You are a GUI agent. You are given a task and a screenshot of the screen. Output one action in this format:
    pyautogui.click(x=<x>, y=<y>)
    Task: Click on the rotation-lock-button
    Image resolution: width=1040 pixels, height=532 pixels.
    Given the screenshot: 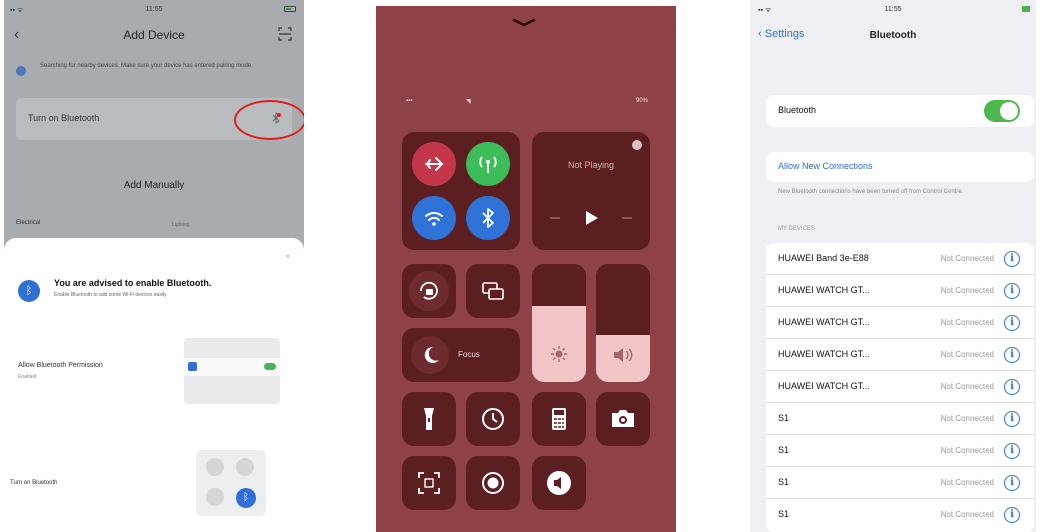 What is the action you would take?
    pyautogui.click(x=429, y=291)
    